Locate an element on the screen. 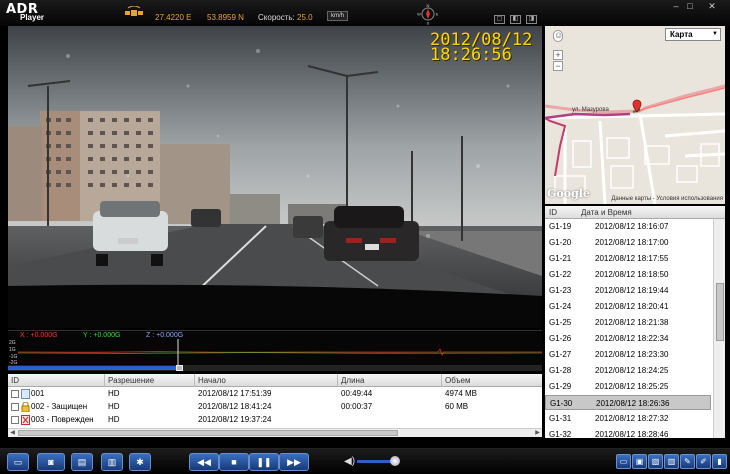 The width and height of the screenshot is (730, 474). gps-datetime: 2012/08/12 18:27:32 is located at coordinates (632, 418).